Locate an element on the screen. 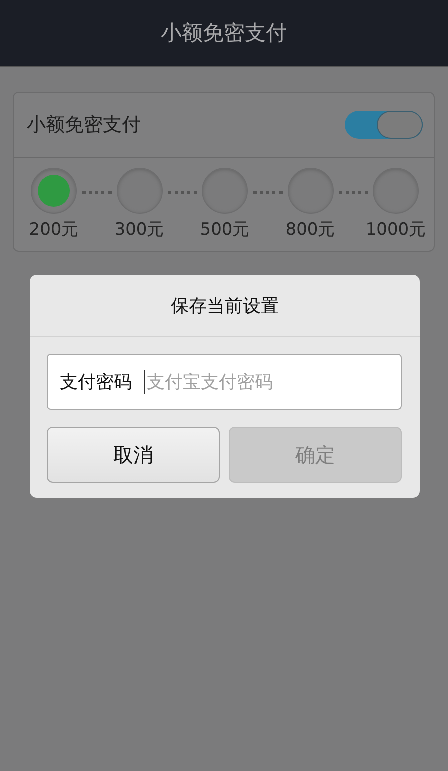 The image size is (448, 771). amount-option: 200元 is located at coordinates (54, 204).